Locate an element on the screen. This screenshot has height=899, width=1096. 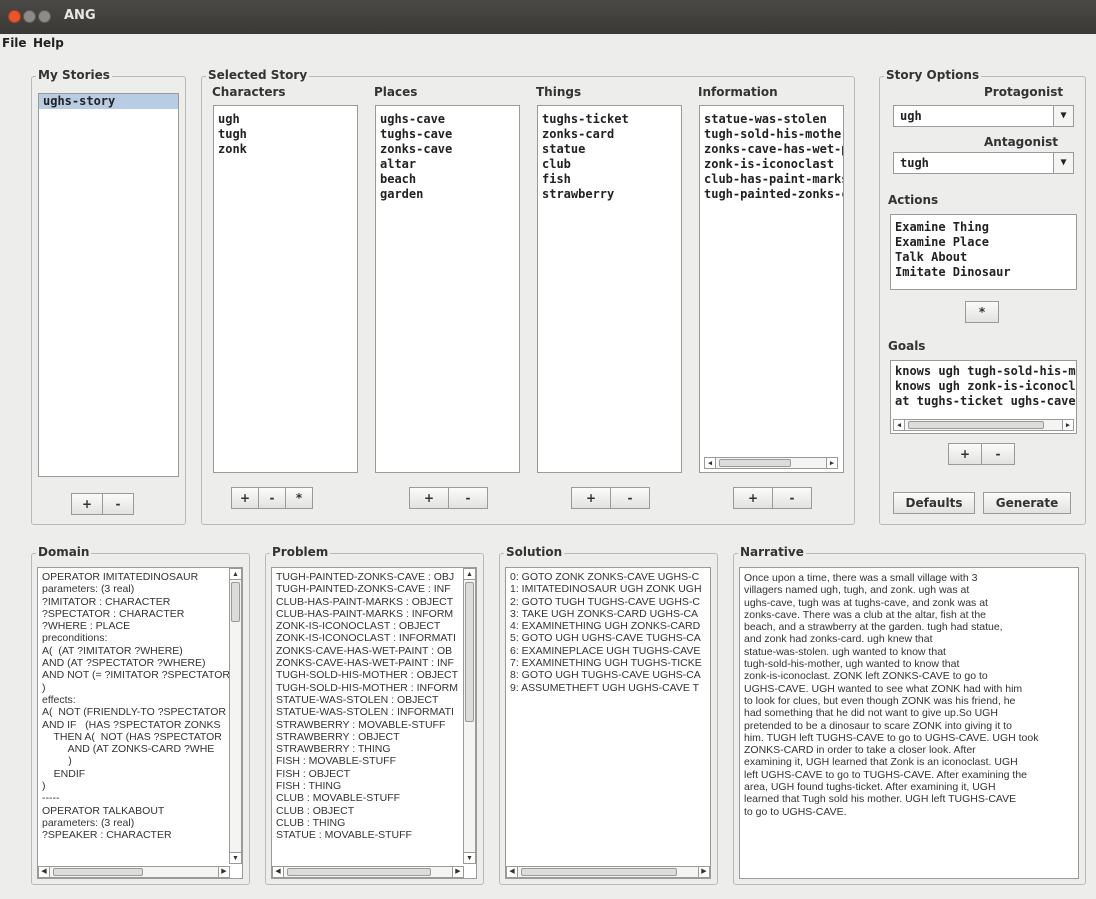
list-item: tughs-cave is located at coordinates (447, 134).